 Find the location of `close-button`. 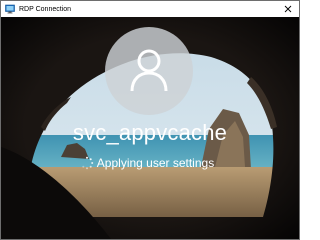

close-button is located at coordinates (288, 9).